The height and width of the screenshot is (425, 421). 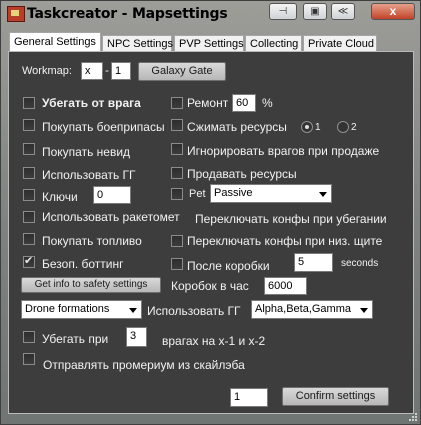 What do you see at coordinates (60, 197) in the screenshot?
I see `keys-label: Ключи` at bounding box center [60, 197].